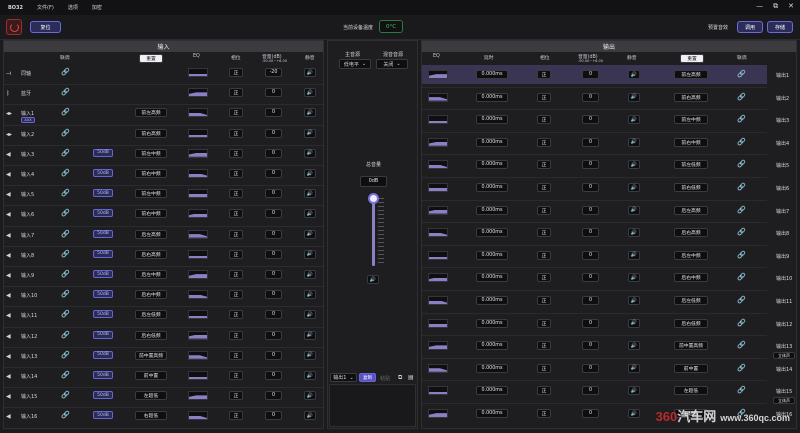  What do you see at coordinates (373, 198) in the screenshot?
I see `total-volume-knob` at bounding box center [373, 198].